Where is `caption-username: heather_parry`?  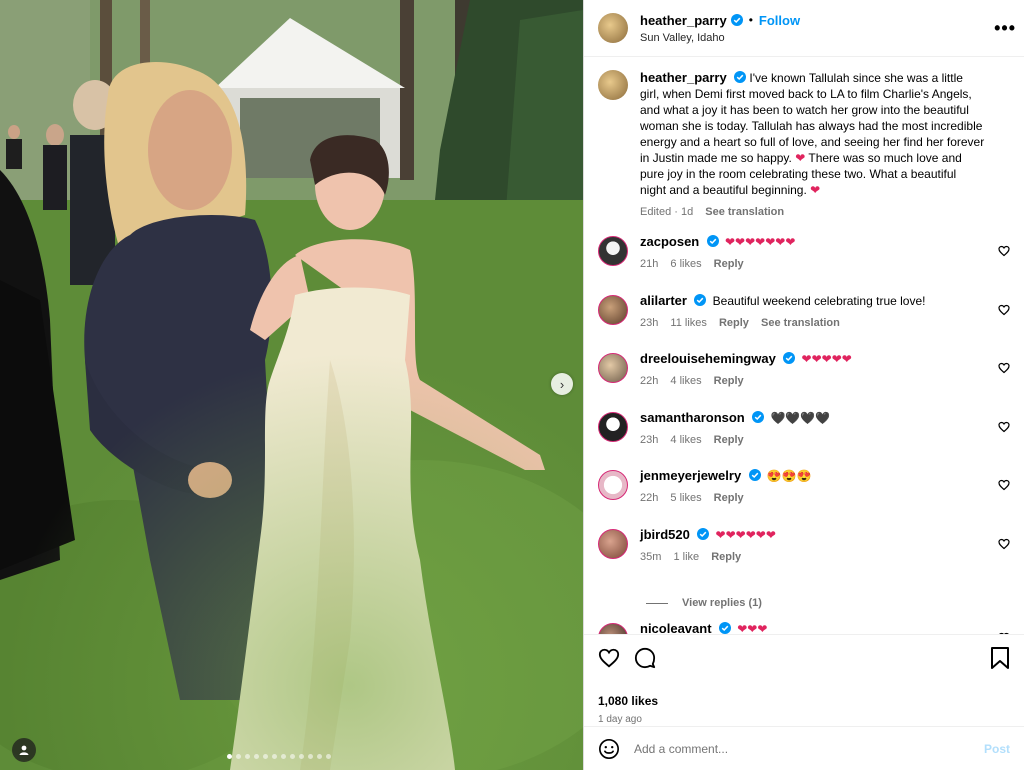
caption-username: heather_parry is located at coordinates (683, 77).